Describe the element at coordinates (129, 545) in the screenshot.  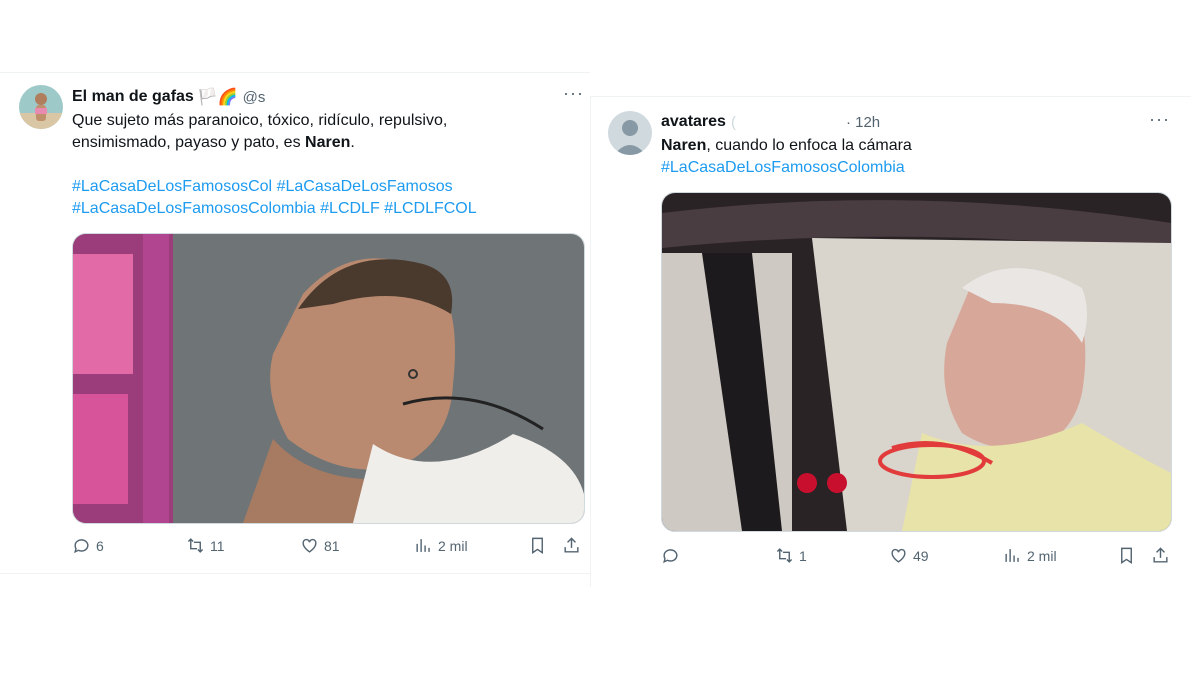
I see `reply-button: 6` at that location.